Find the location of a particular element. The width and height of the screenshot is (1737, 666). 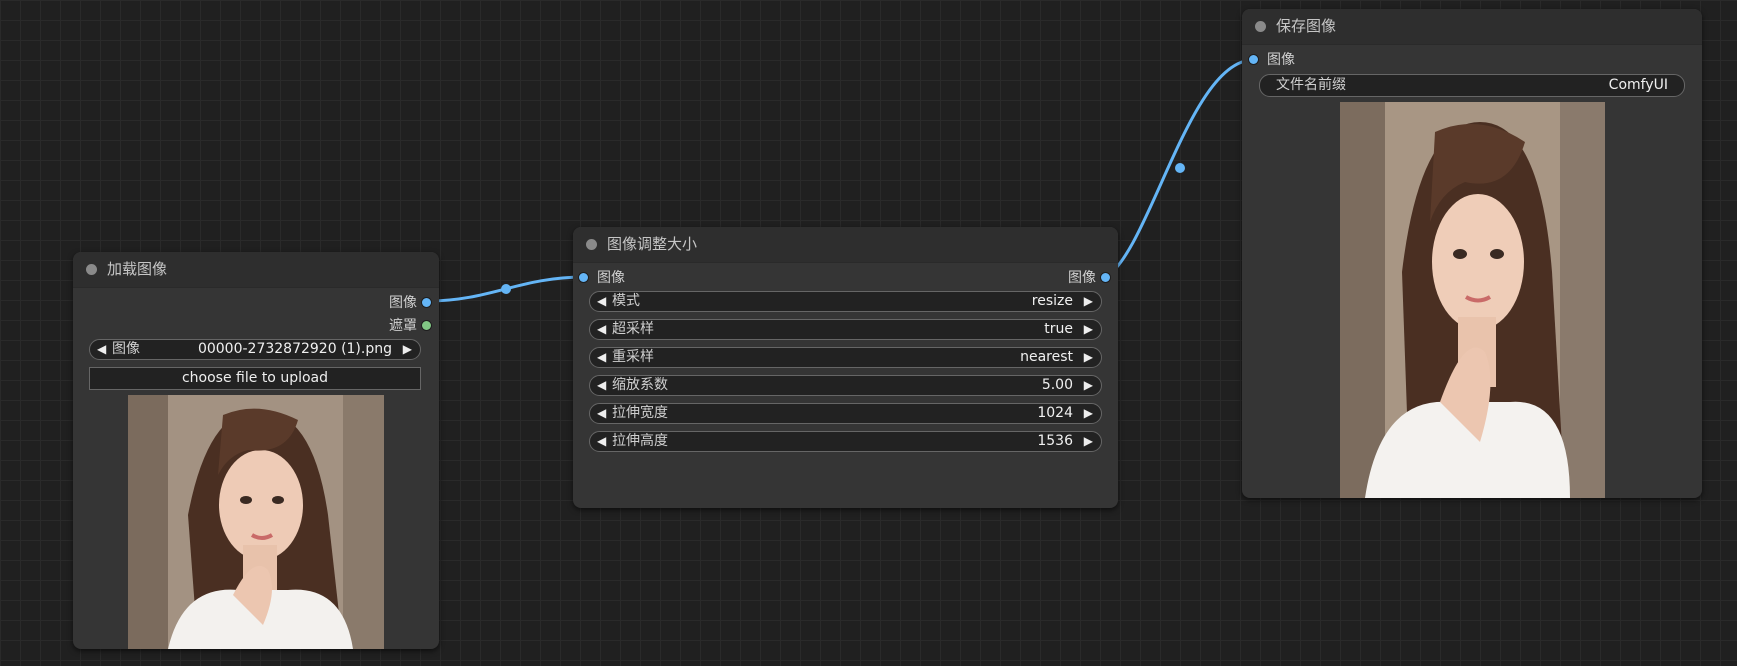

link-resize-to-save is located at coordinates (1179, 168).